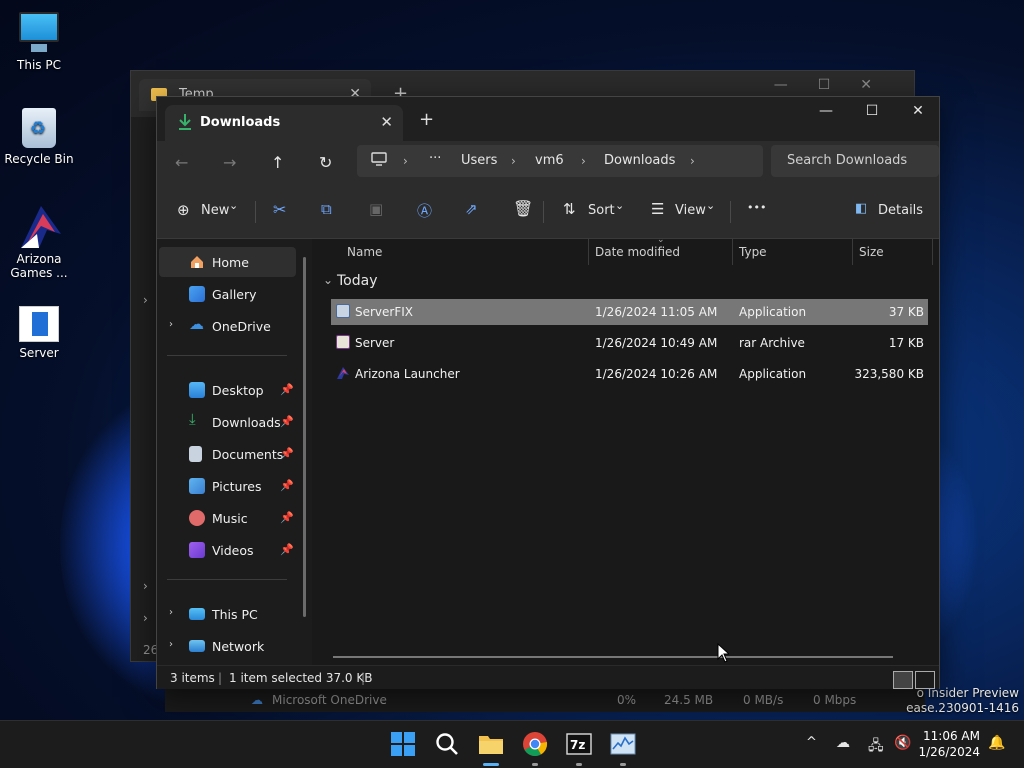  I want to click on back-window-controls: —☐✕, so click(838, 85).